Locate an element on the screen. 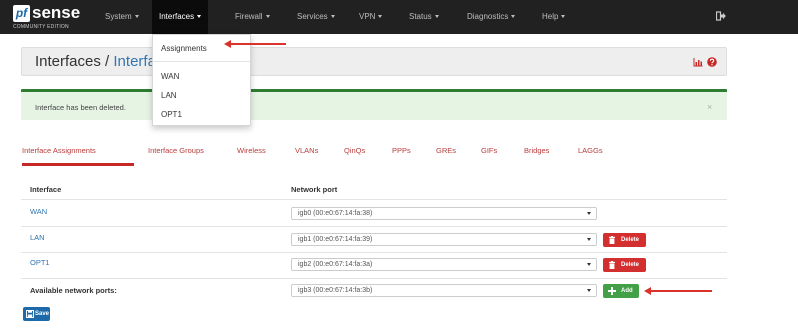 Image resolution: width=798 pixels, height=328 pixels. menu-item-assignments: Assignments is located at coordinates (184, 48).